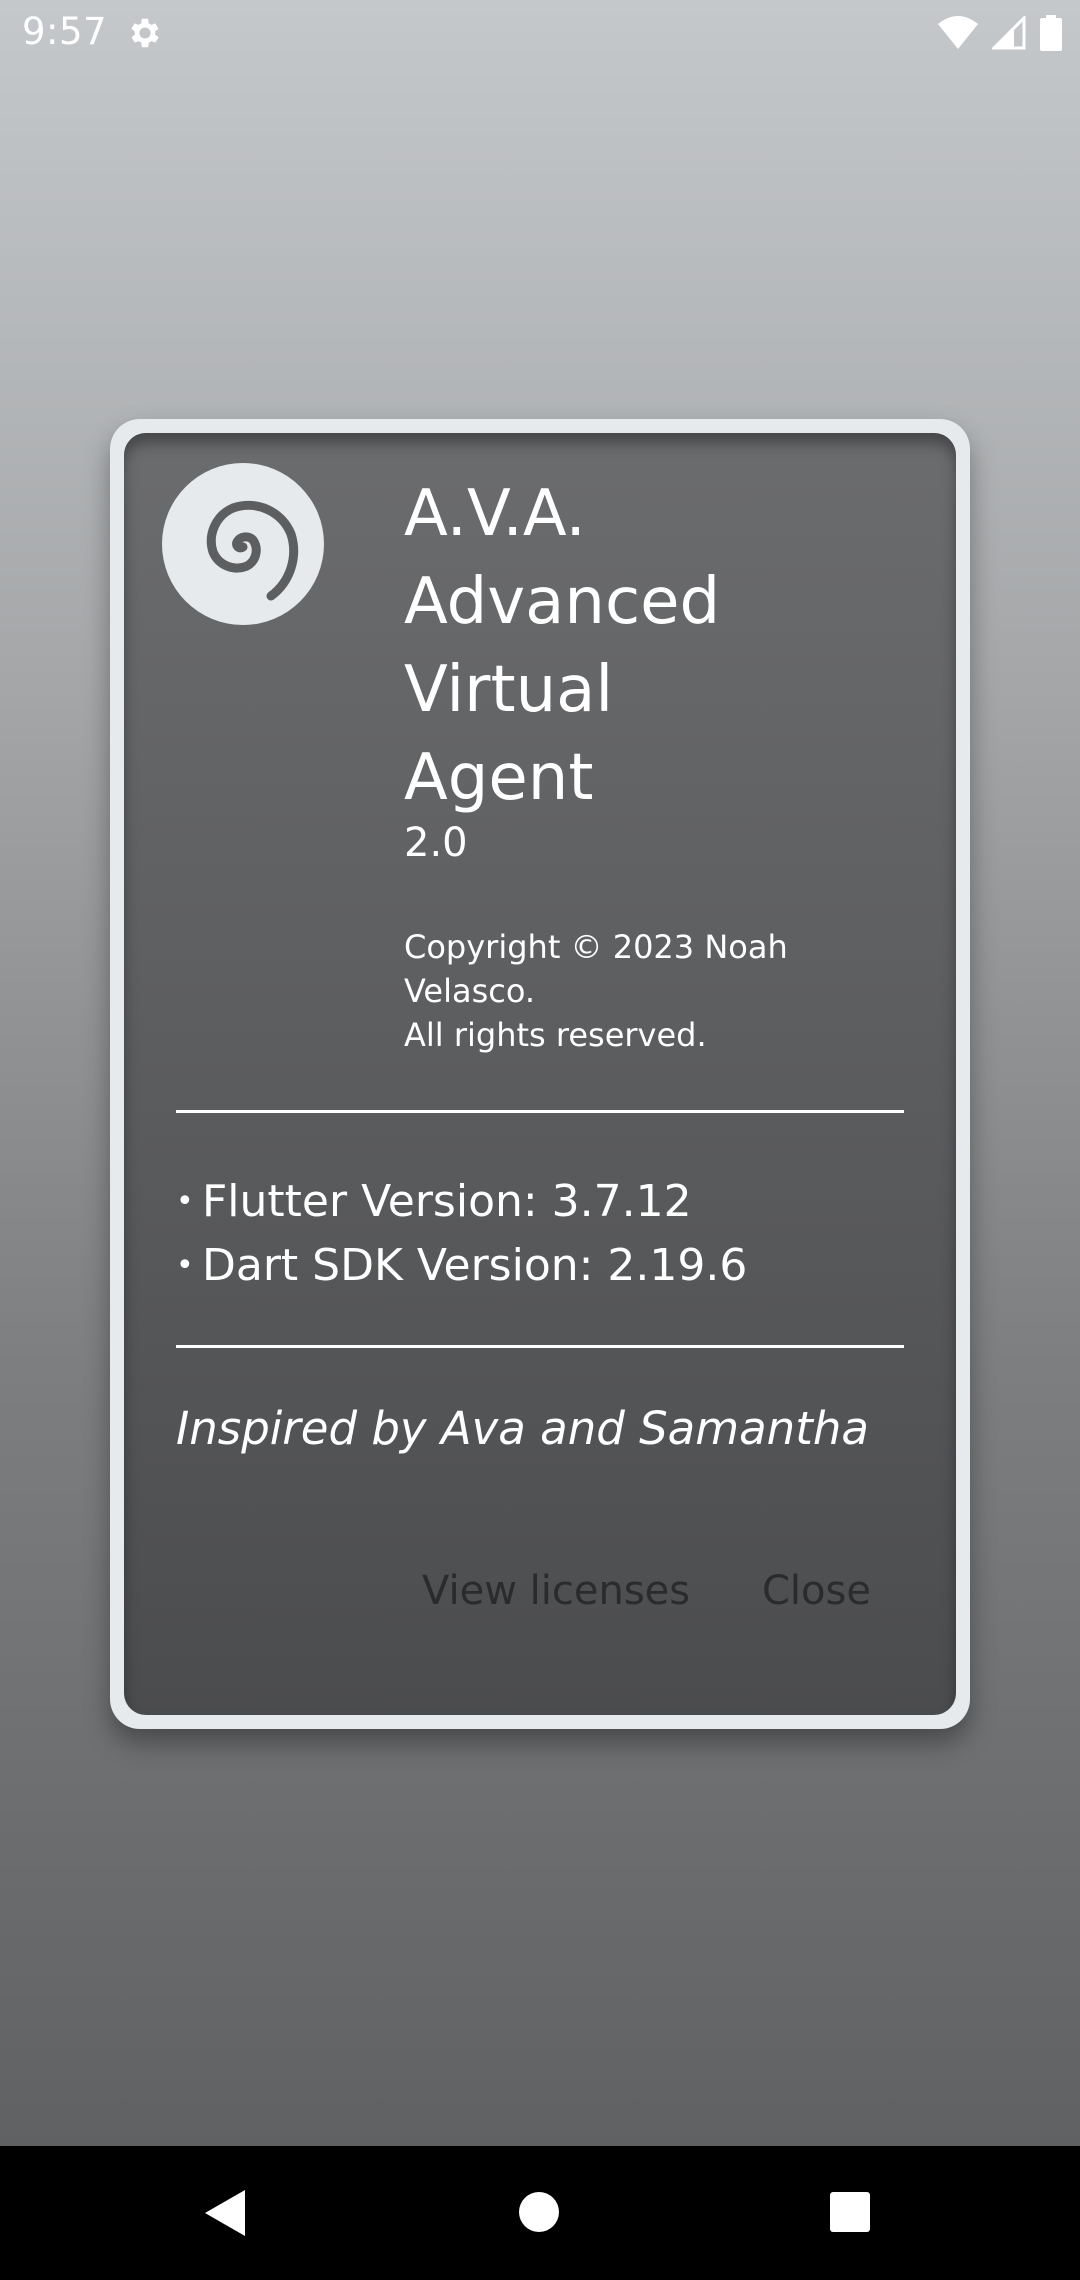 Image resolution: width=1080 pixels, height=2280 pixels. I want to click on back-icon, so click(226, 2213).